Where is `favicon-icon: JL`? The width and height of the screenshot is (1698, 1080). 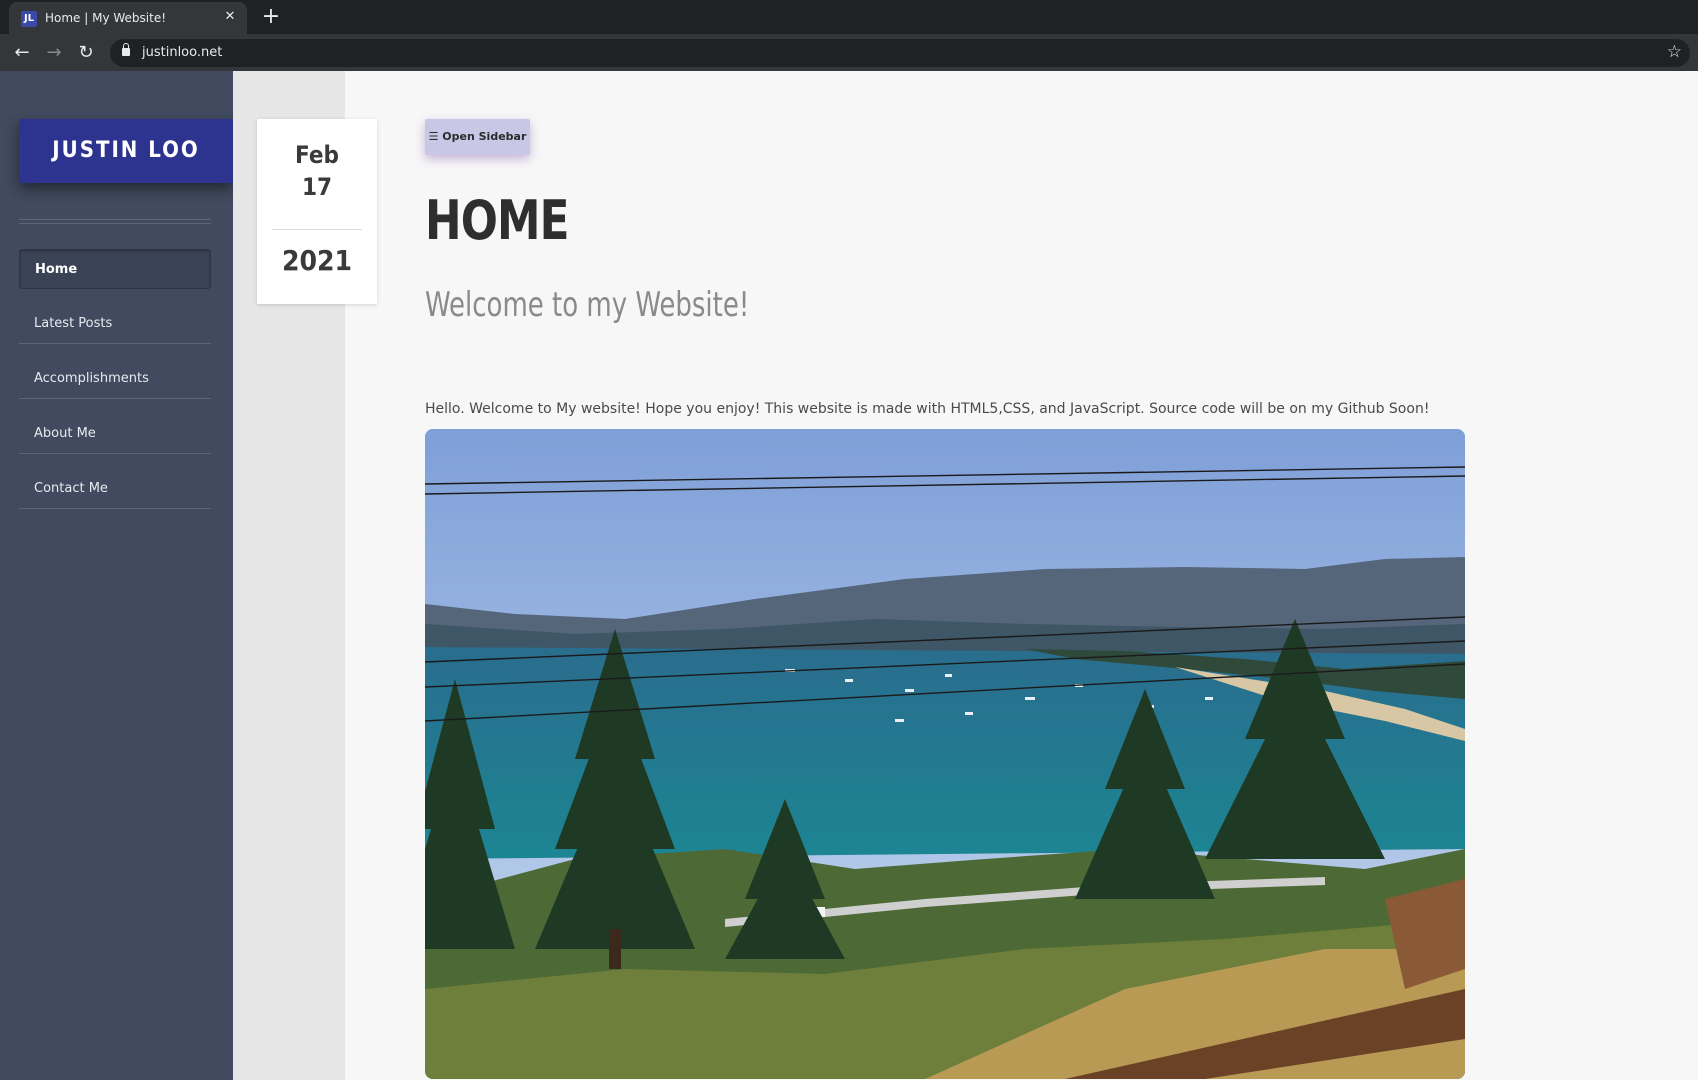
favicon-icon: JL is located at coordinates (29, 19).